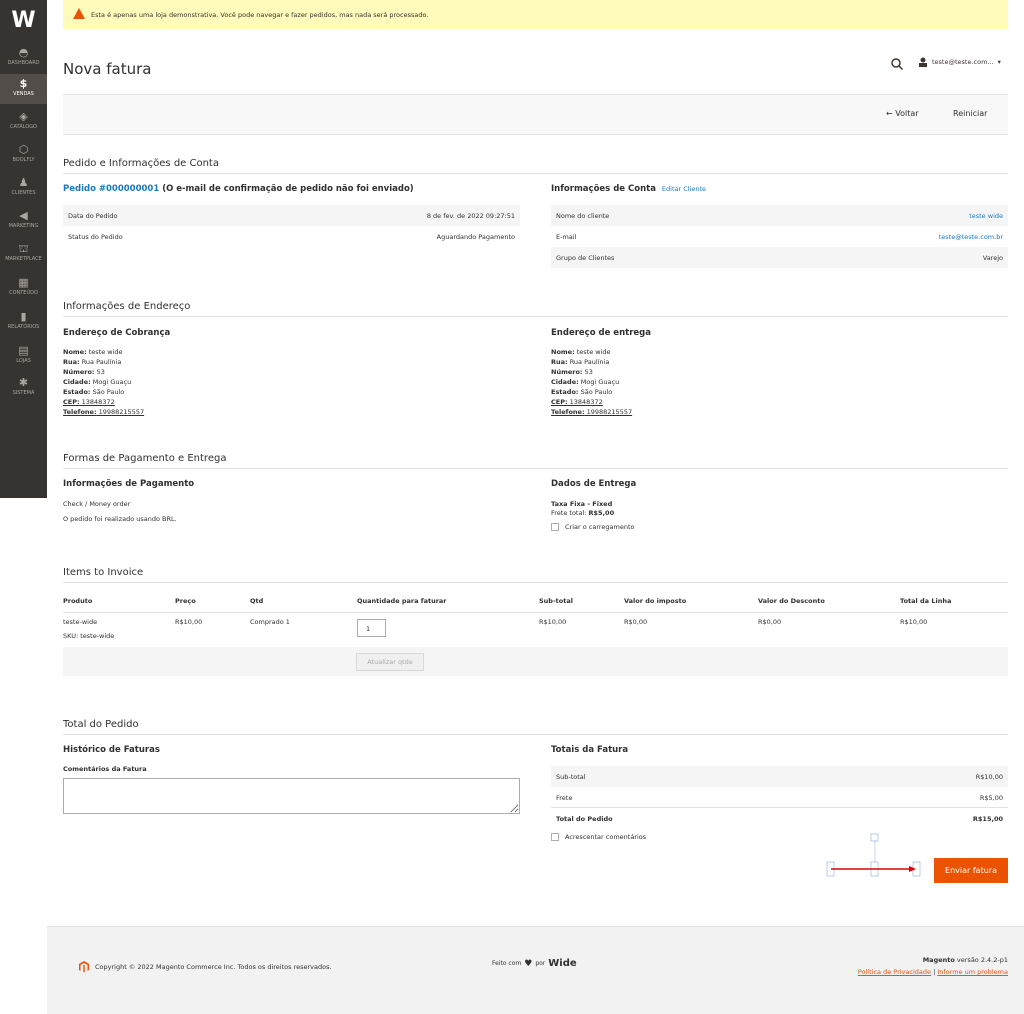 This screenshot has height=1014, width=1024. I want to click on bar-chart-icon: ▮, so click(23, 316).